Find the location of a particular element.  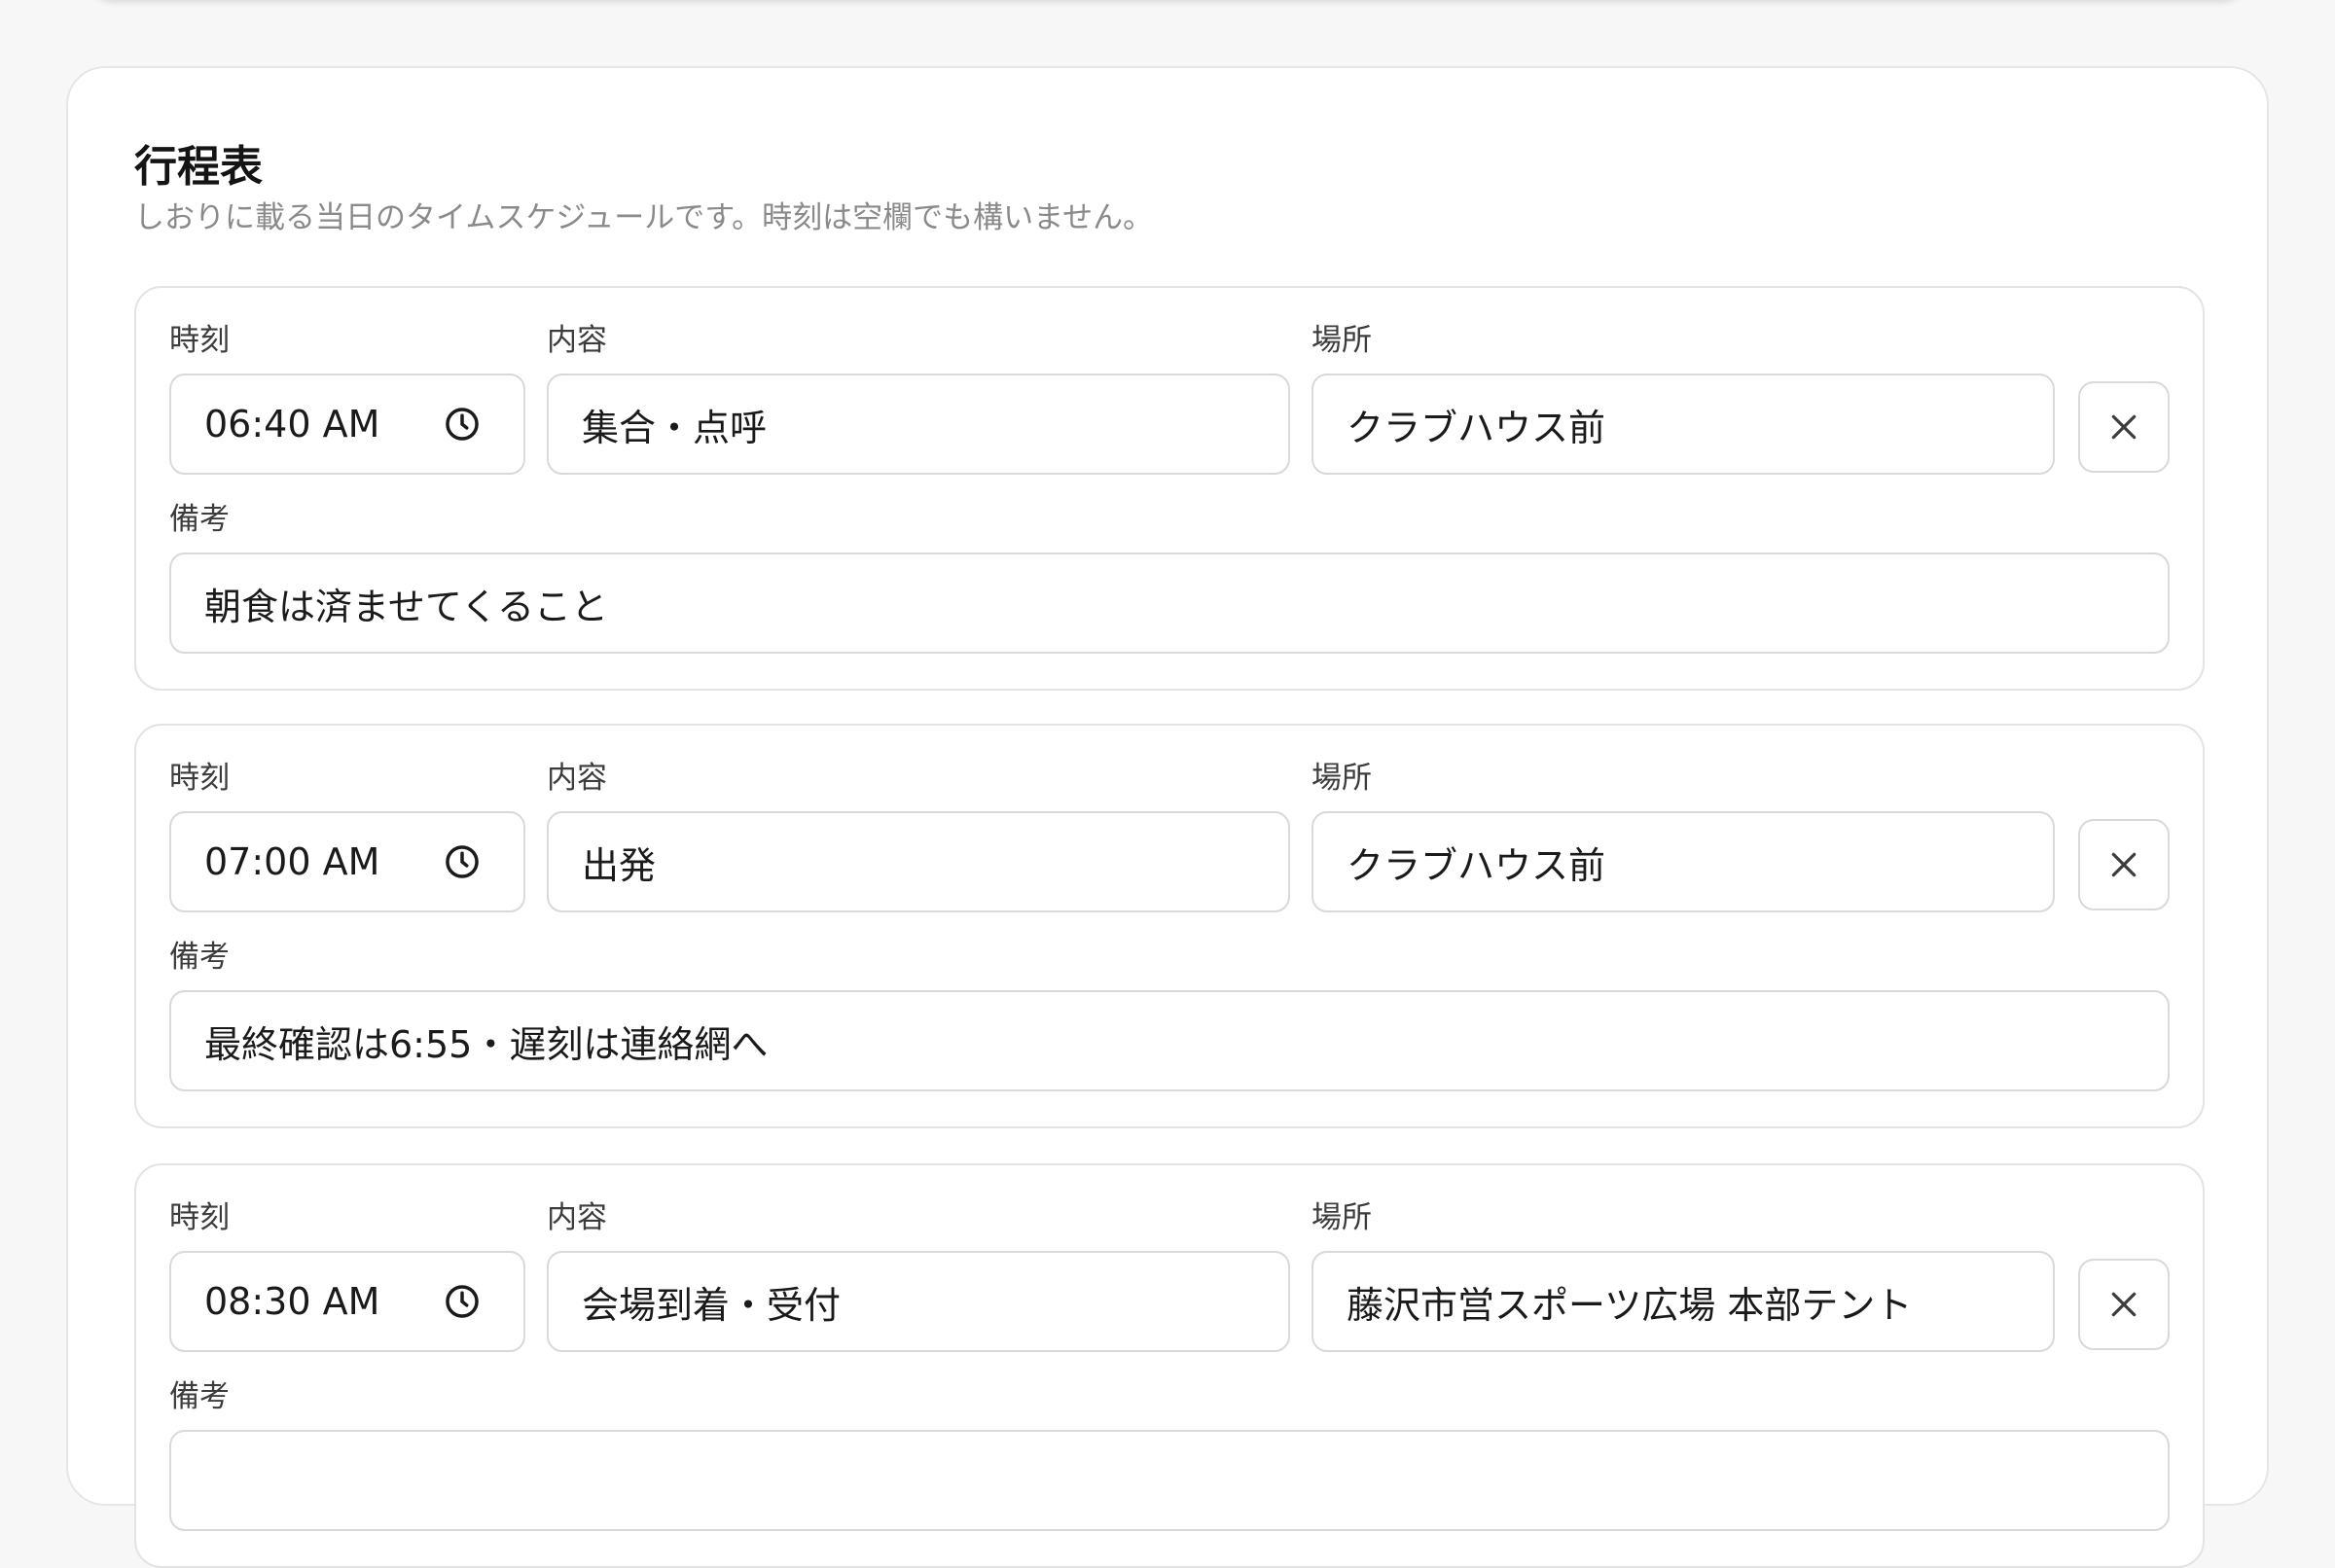

content-input: 会場到着・受付 is located at coordinates (918, 1301).